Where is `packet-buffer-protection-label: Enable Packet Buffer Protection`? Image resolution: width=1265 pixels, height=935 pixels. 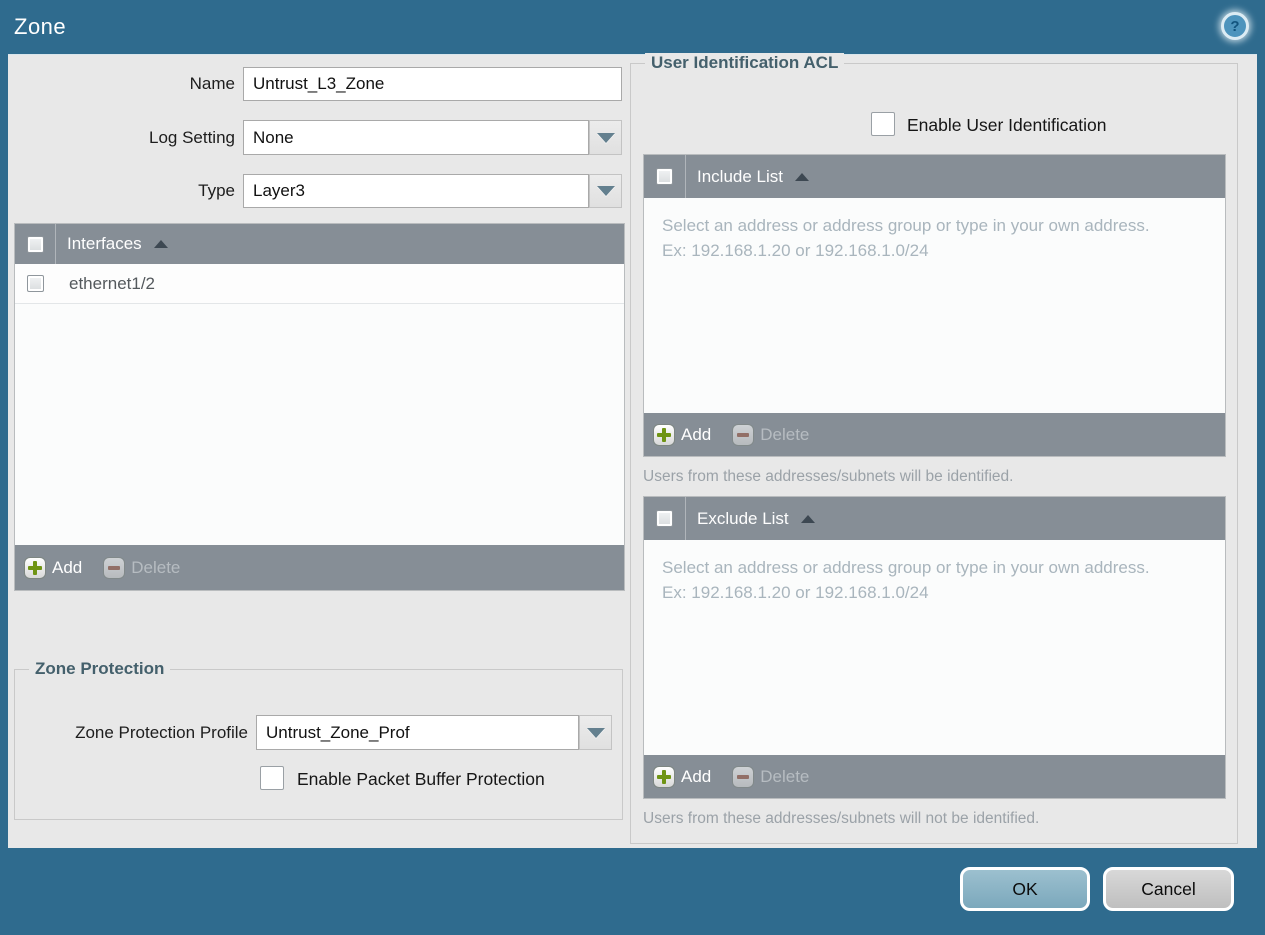 packet-buffer-protection-label: Enable Packet Buffer Protection is located at coordinates (421, 779).